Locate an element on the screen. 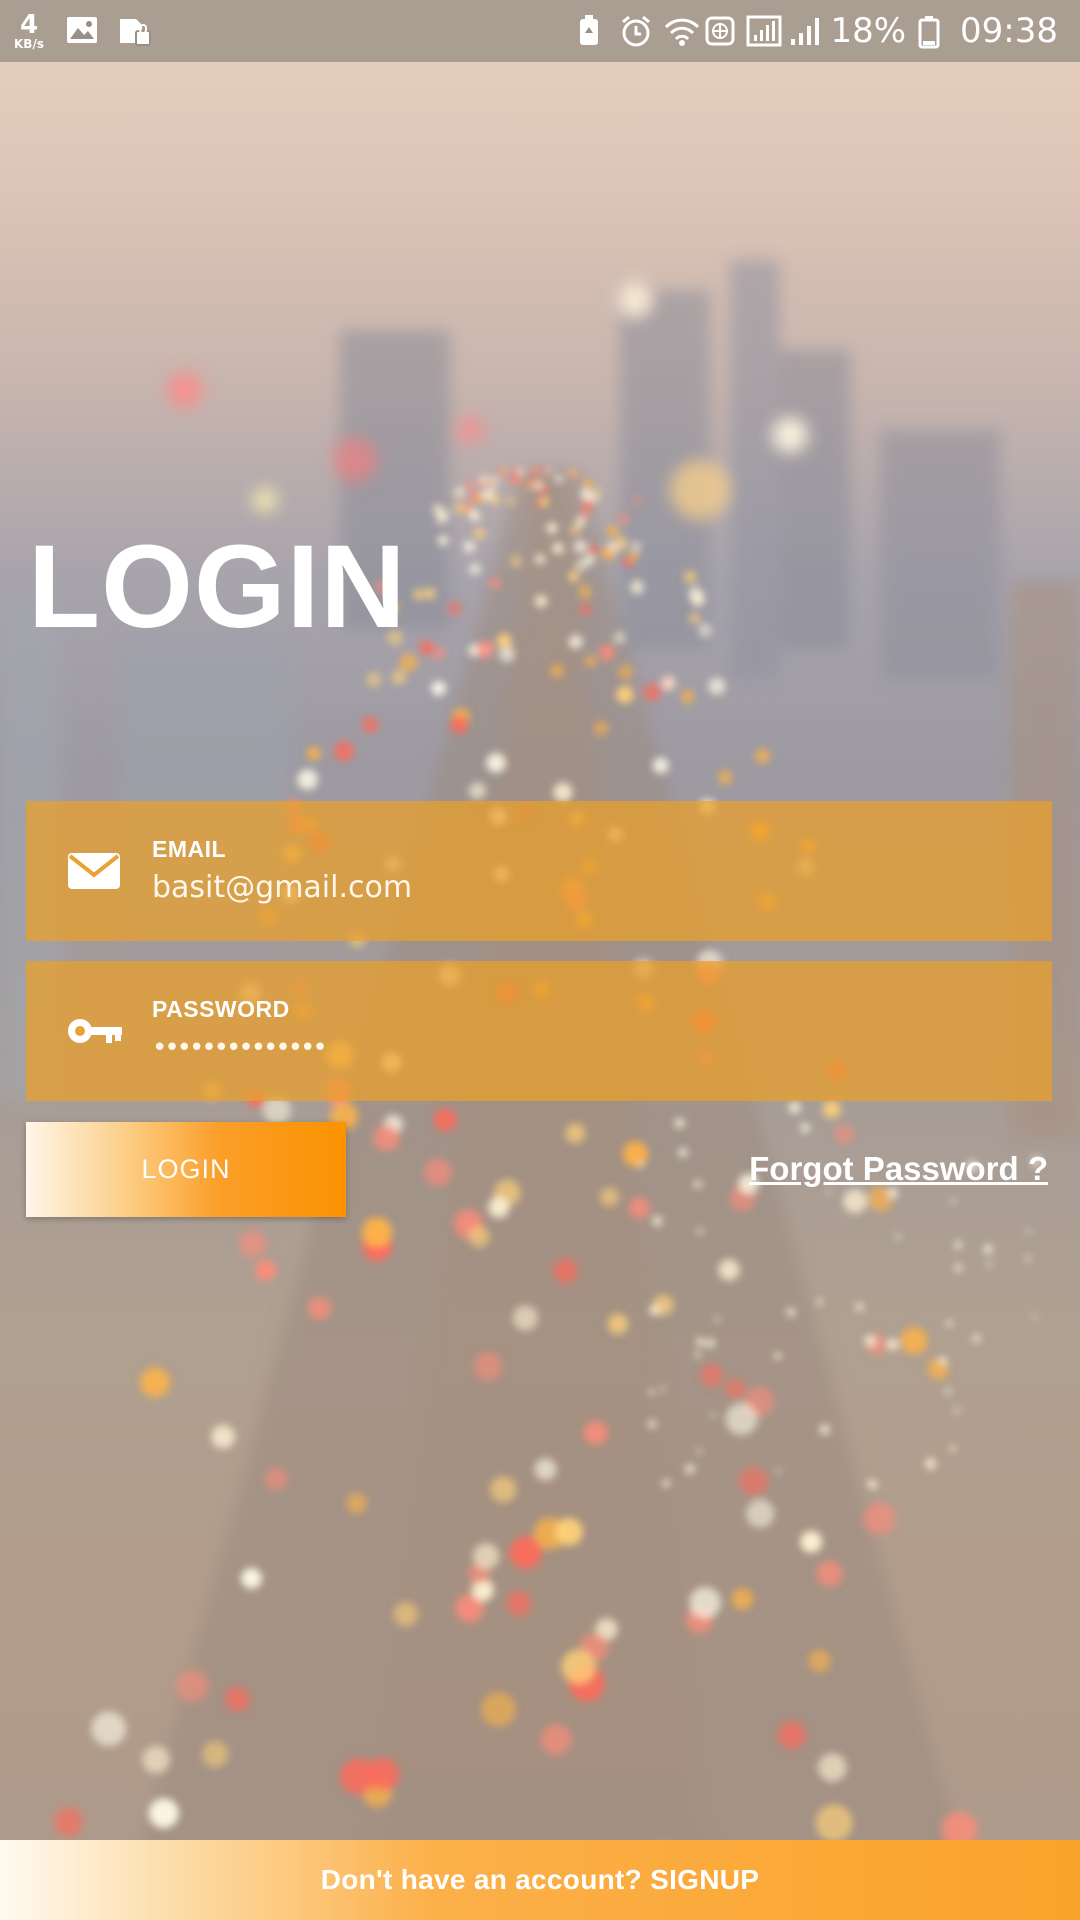 This screenshot has width=1080, height=1920. email-field: EMAIL is located at coordinates (539, 871).